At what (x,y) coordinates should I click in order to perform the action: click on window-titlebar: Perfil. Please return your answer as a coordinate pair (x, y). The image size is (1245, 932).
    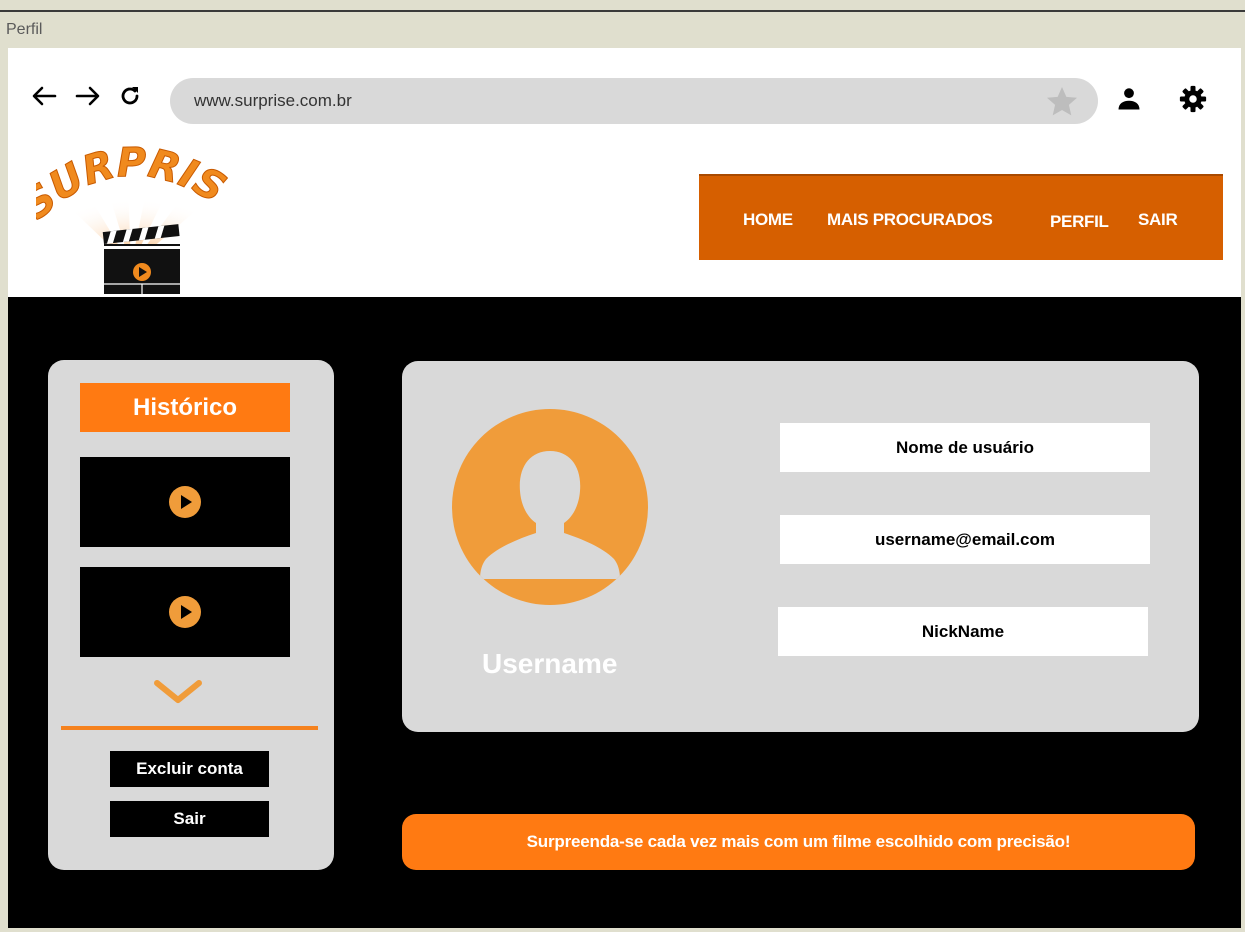
    Looking at the image, I should click on (622, 29).